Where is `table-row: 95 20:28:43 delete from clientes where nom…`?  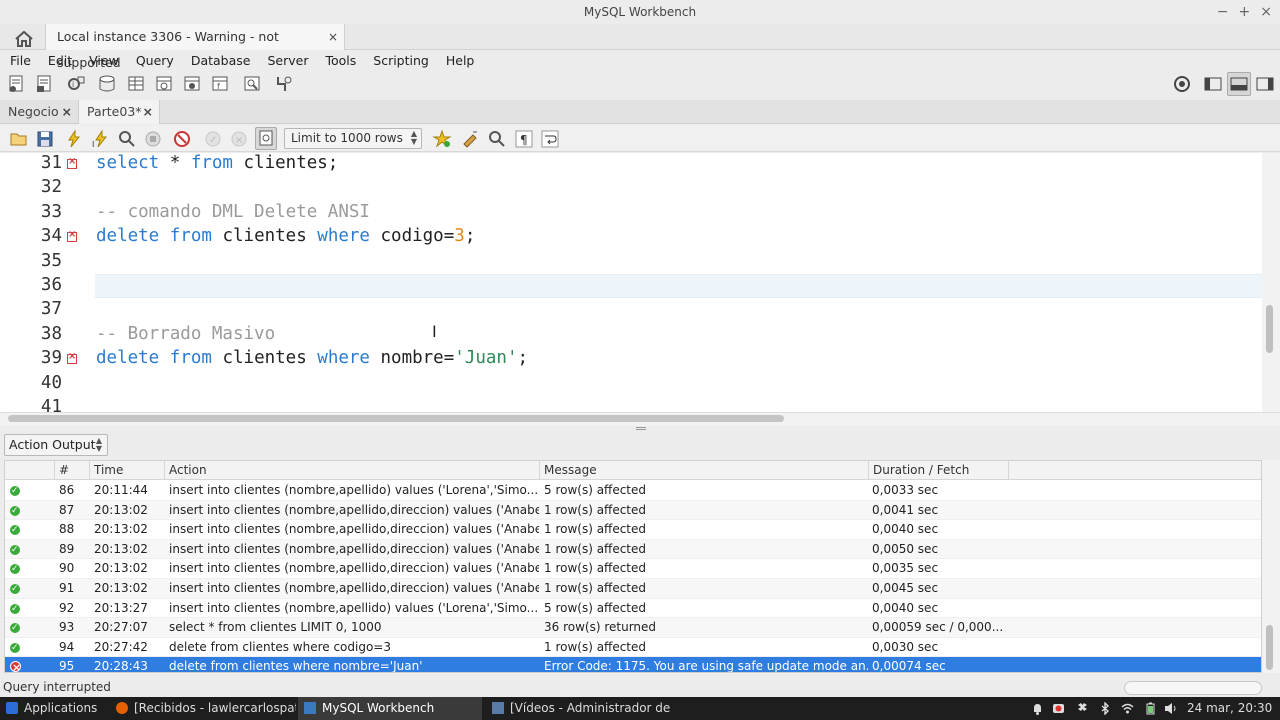
table-row: 95 20:28:43 delete from clientes where nom… is located at coordinates (633, 664).